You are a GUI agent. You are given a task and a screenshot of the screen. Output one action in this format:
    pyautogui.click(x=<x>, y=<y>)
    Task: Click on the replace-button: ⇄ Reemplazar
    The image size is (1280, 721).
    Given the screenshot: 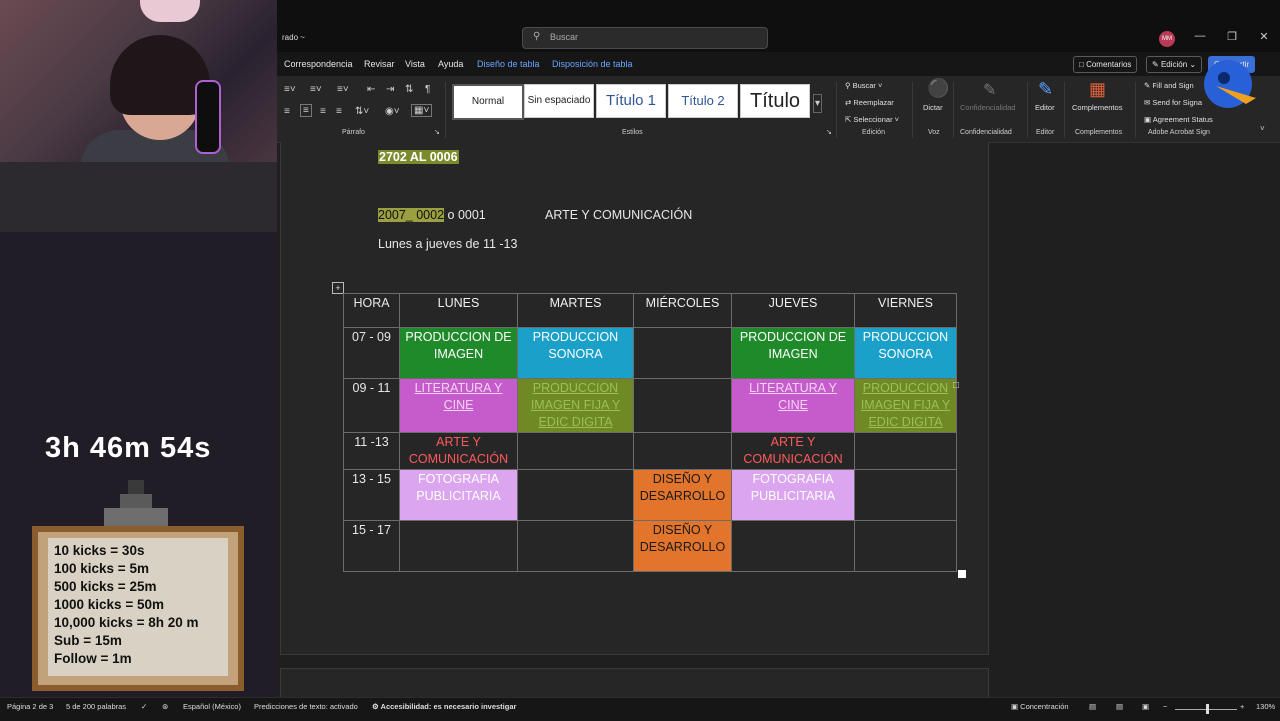 What is the action you would take?
    pyautogui.click(x=869, y=102)
    